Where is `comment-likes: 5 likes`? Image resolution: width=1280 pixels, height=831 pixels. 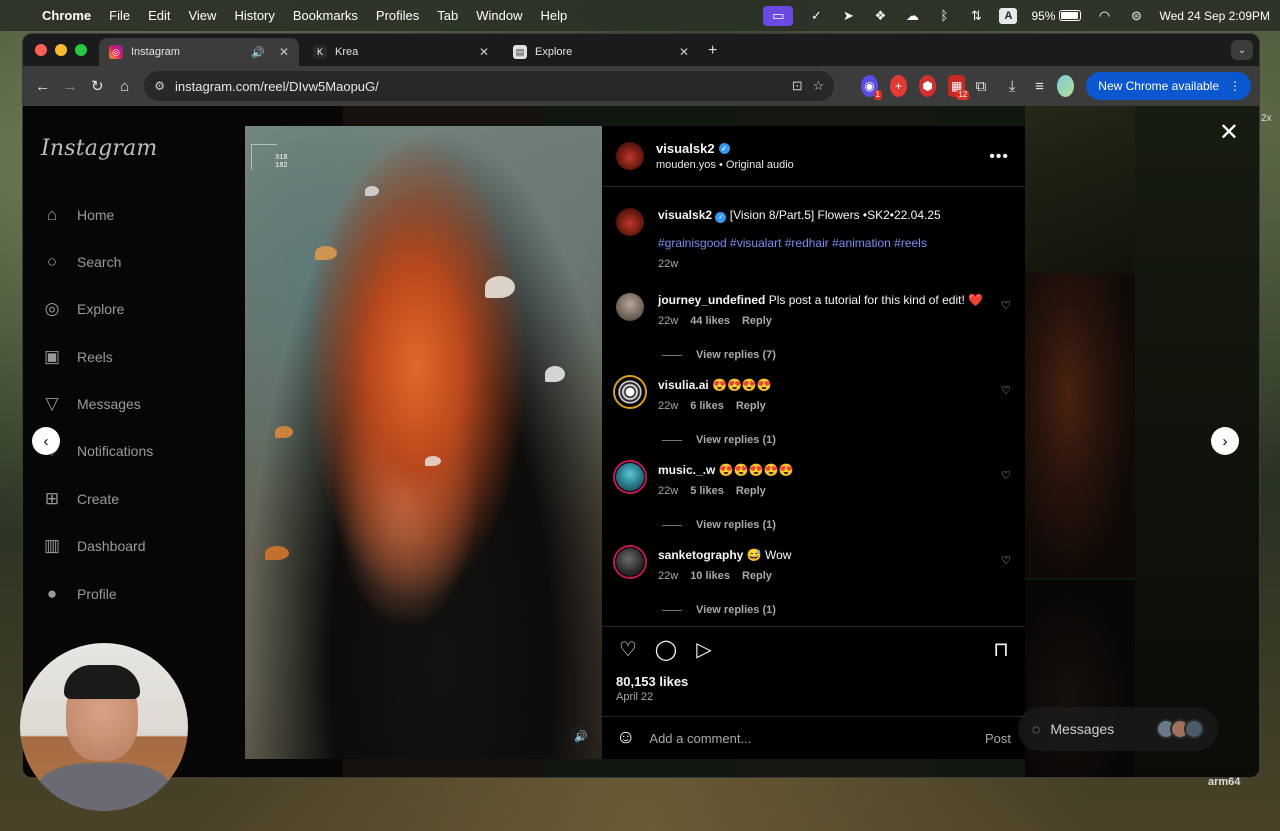
comment-likes: 5 likes is located at coordinates (707, 491).